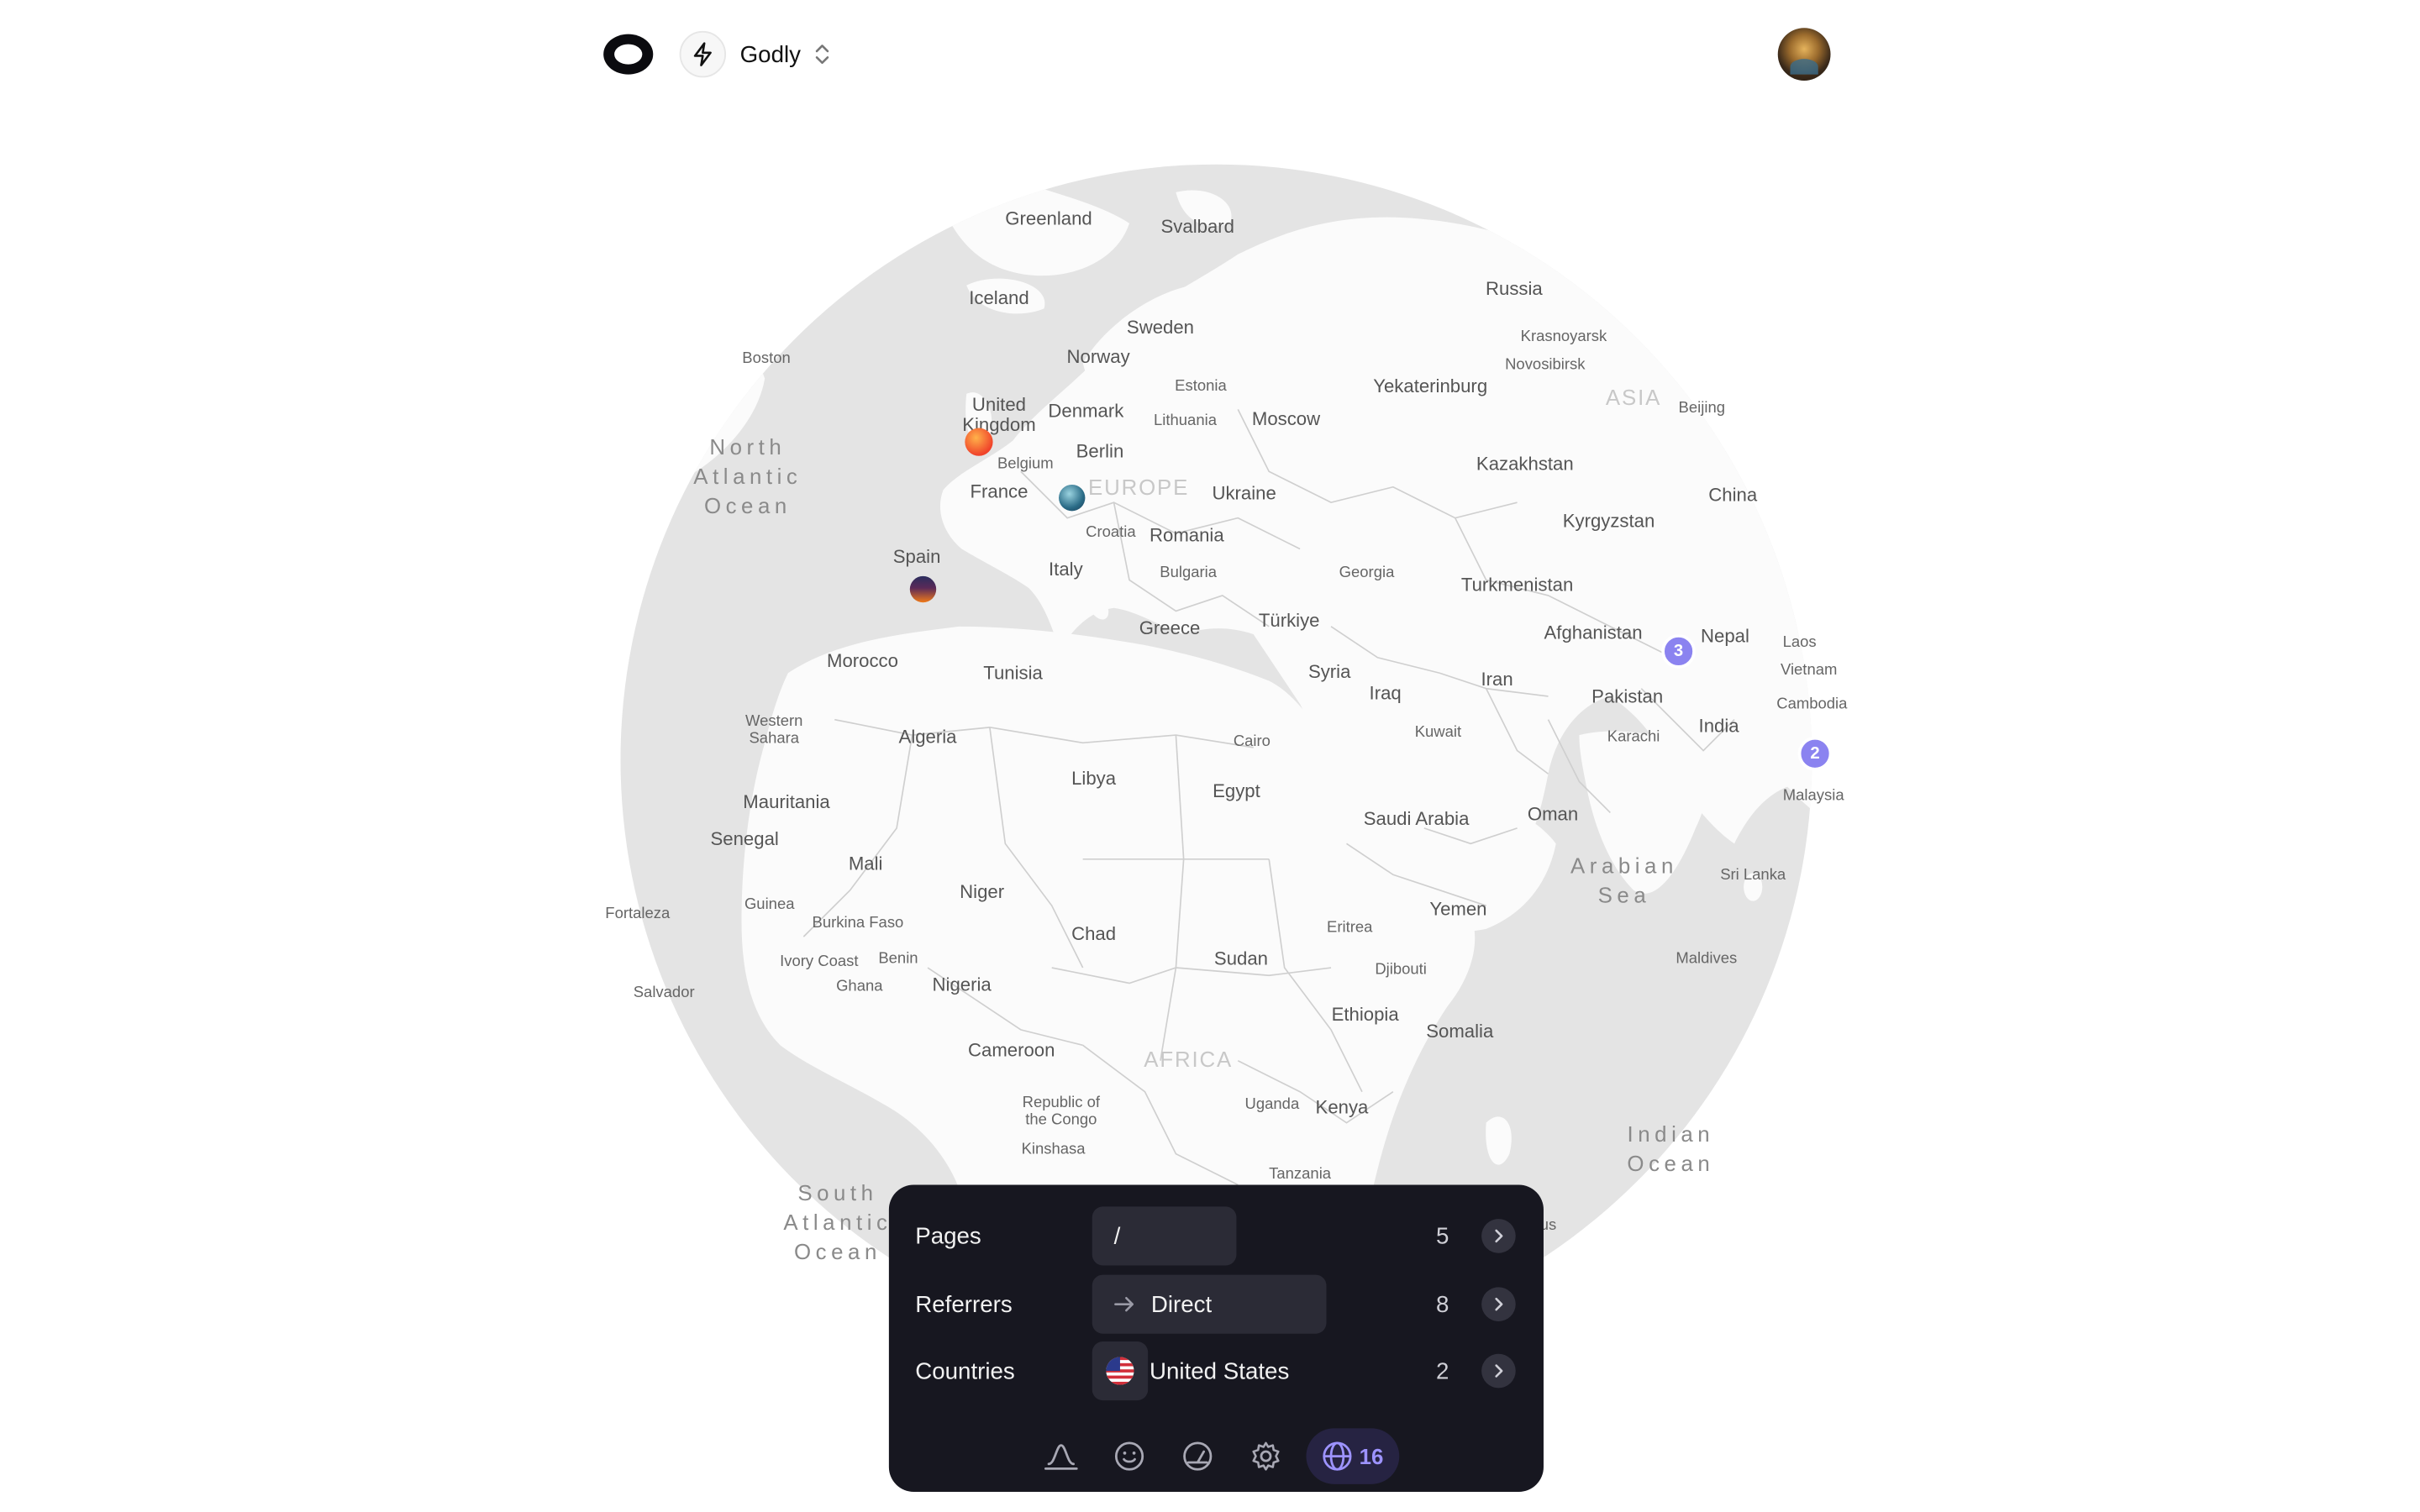 Image resolution: width=2420 pixels, height=1512 pixels. I want to click on label-mali: Mali, so click(866, 864).